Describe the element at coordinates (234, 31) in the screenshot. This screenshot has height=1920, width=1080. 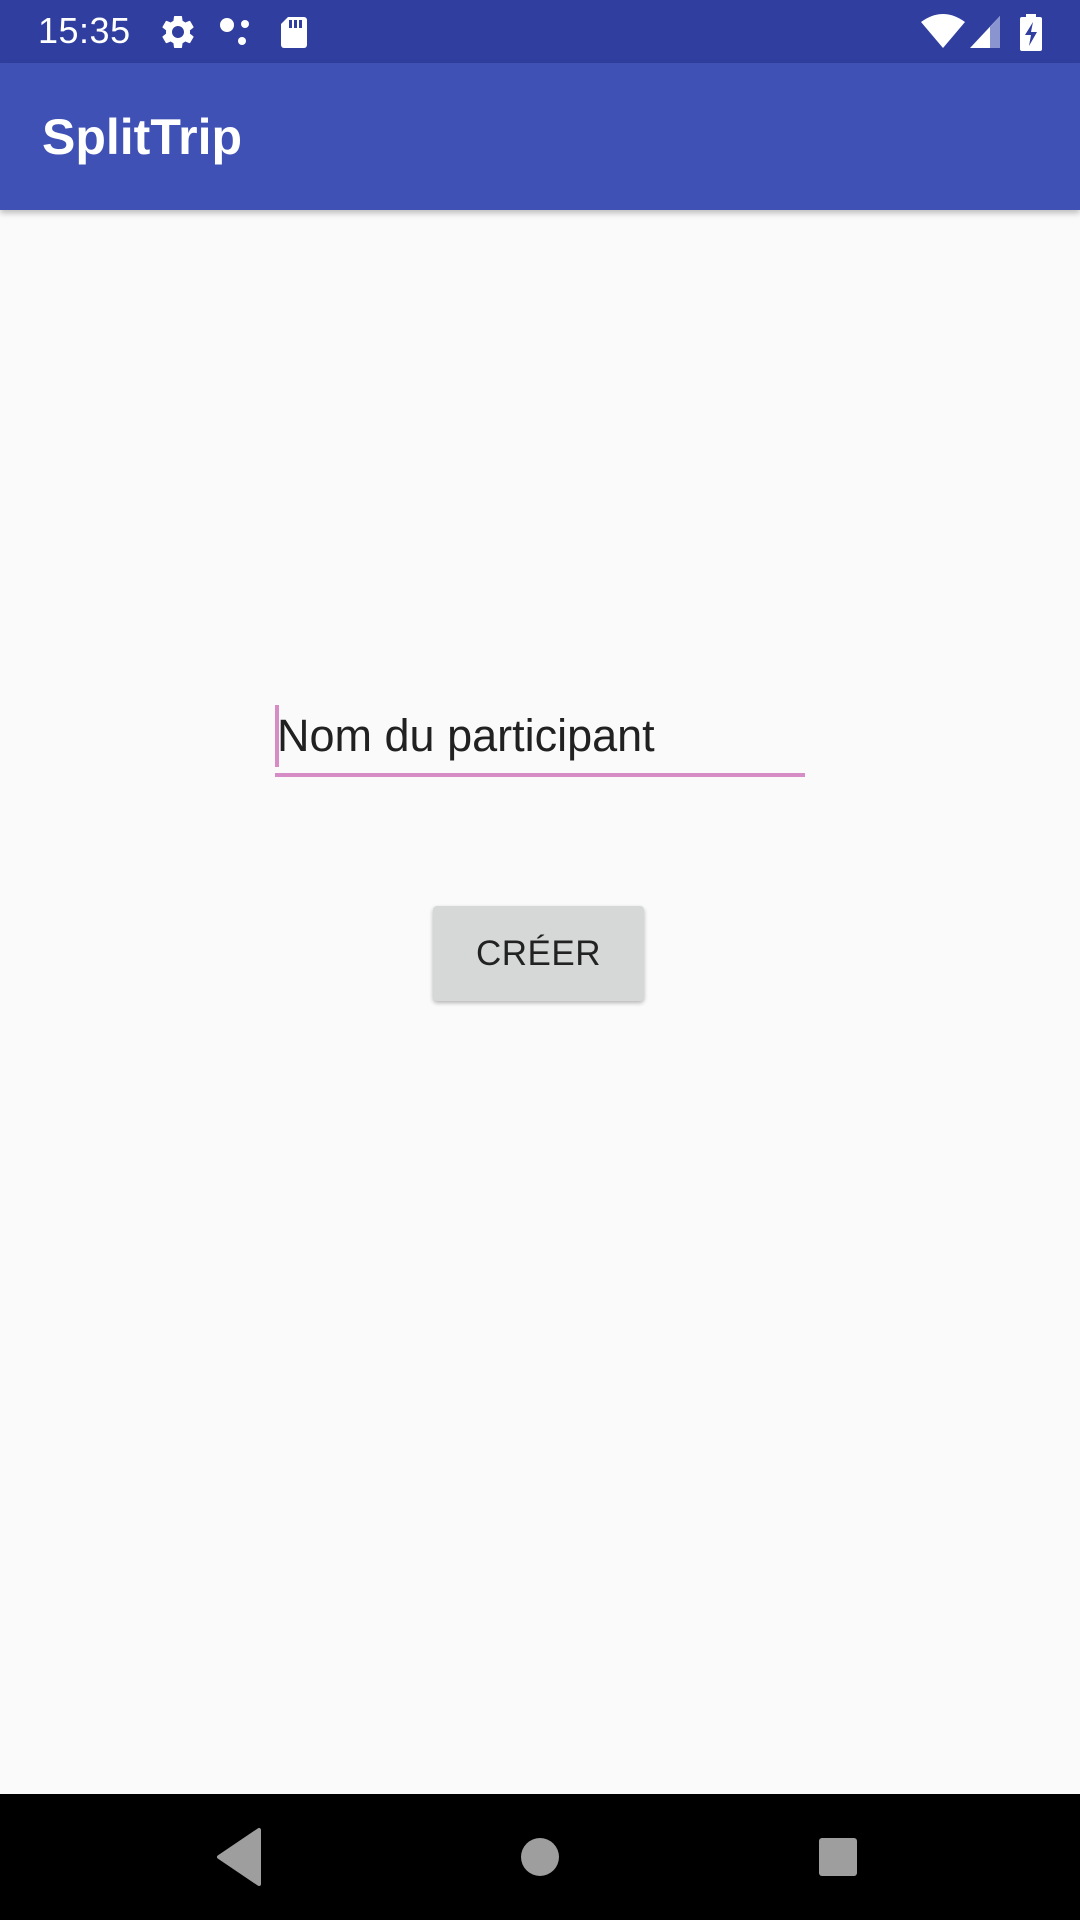
I see `dots-icon` at that location.